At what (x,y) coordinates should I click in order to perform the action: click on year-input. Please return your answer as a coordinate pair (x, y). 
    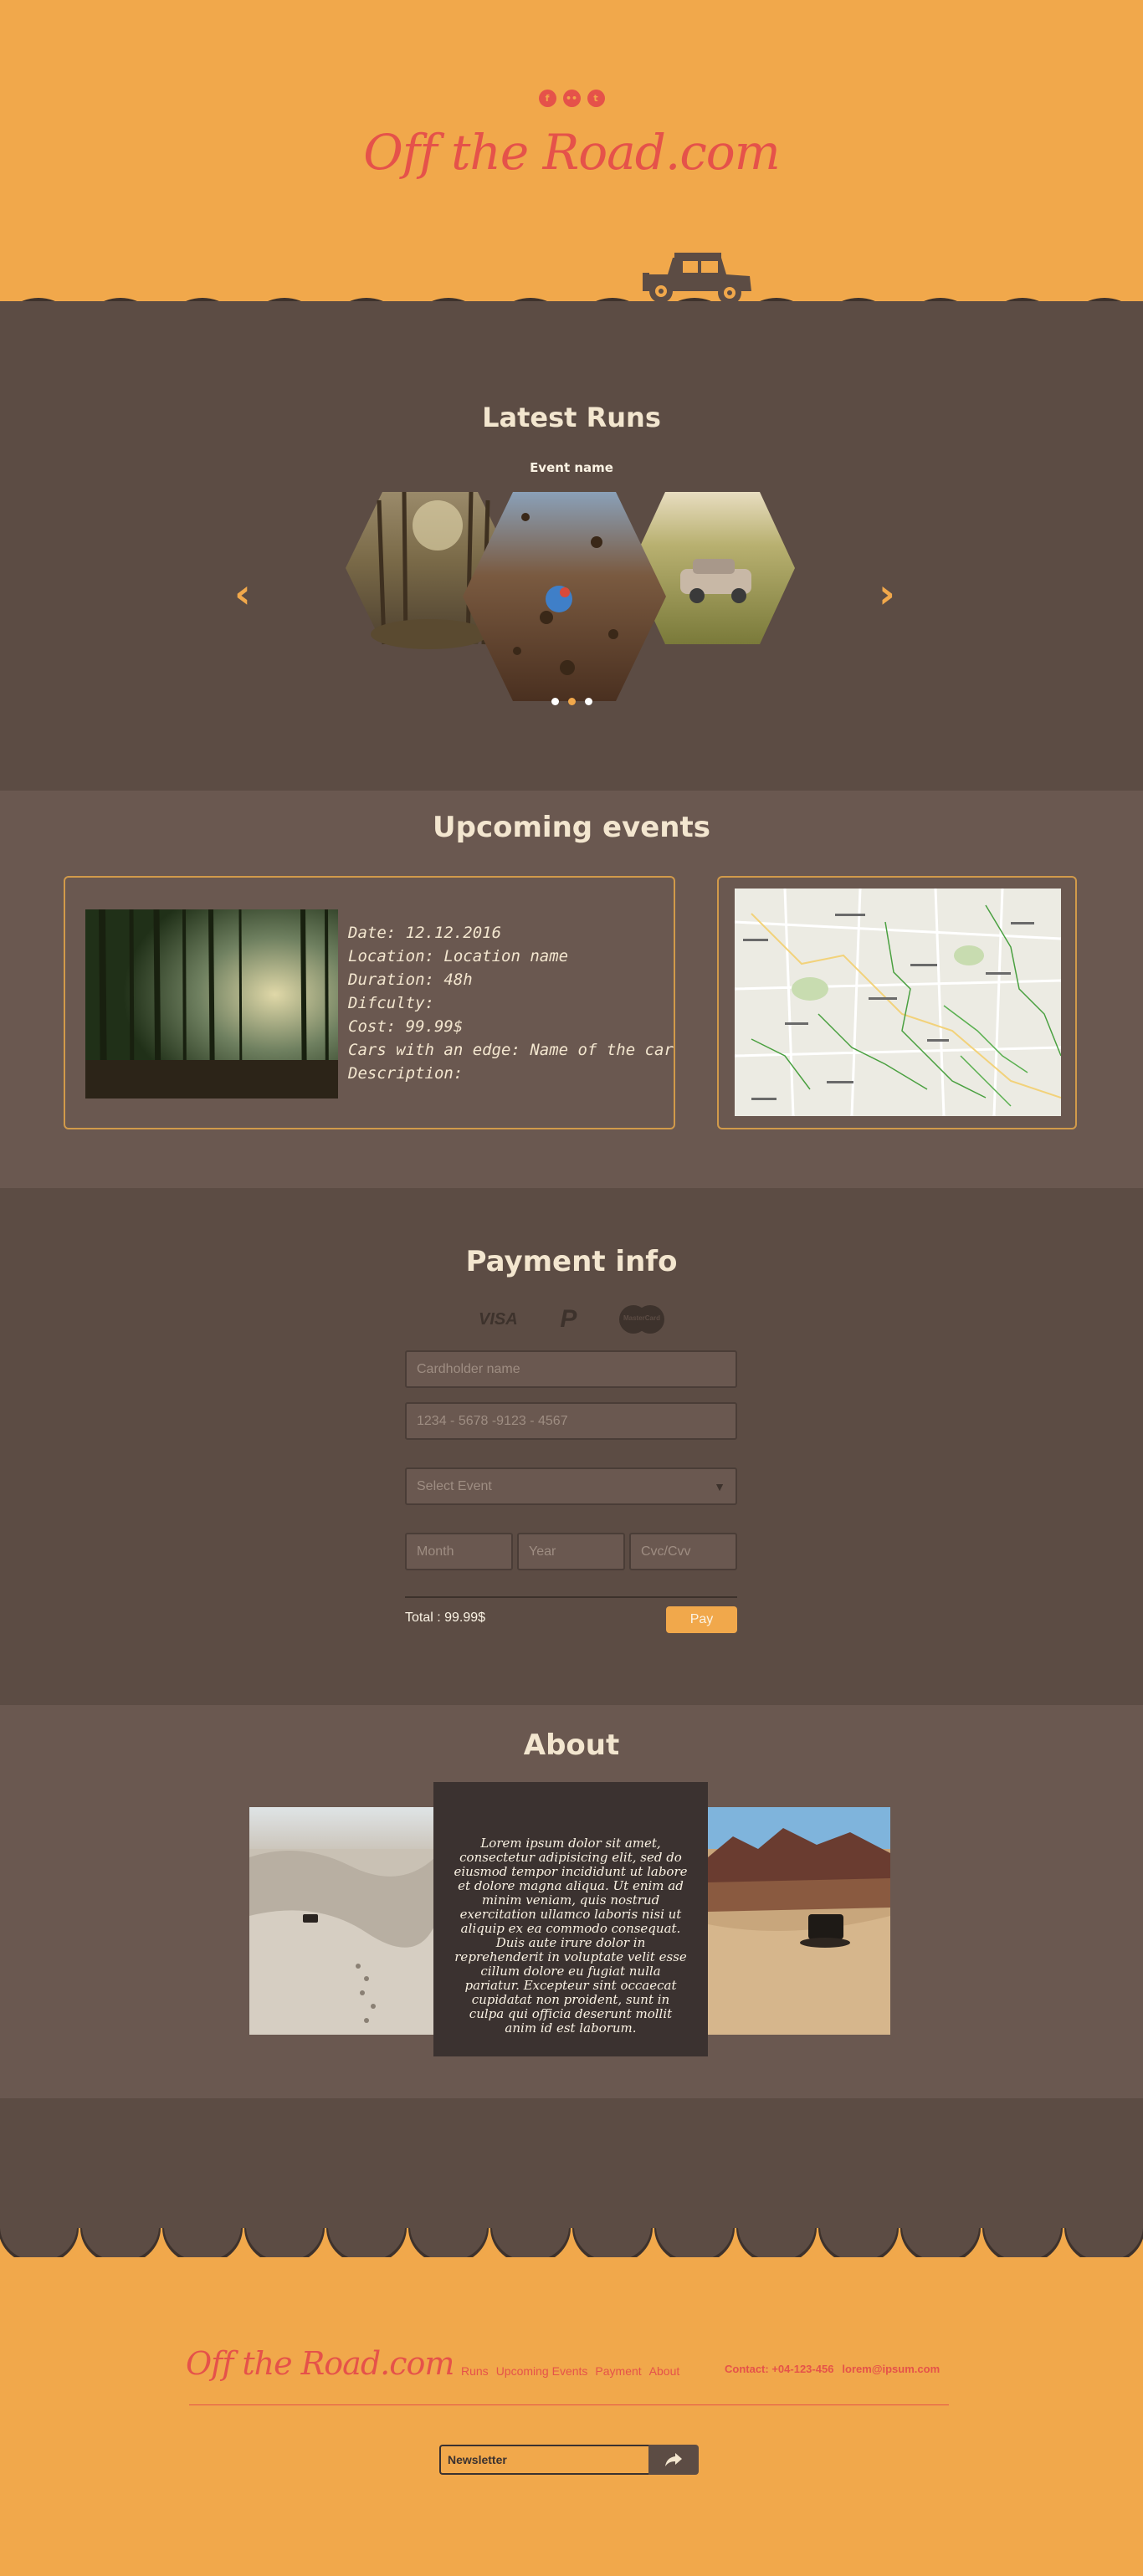
    Looking at the image, I should click on (571, 1552).